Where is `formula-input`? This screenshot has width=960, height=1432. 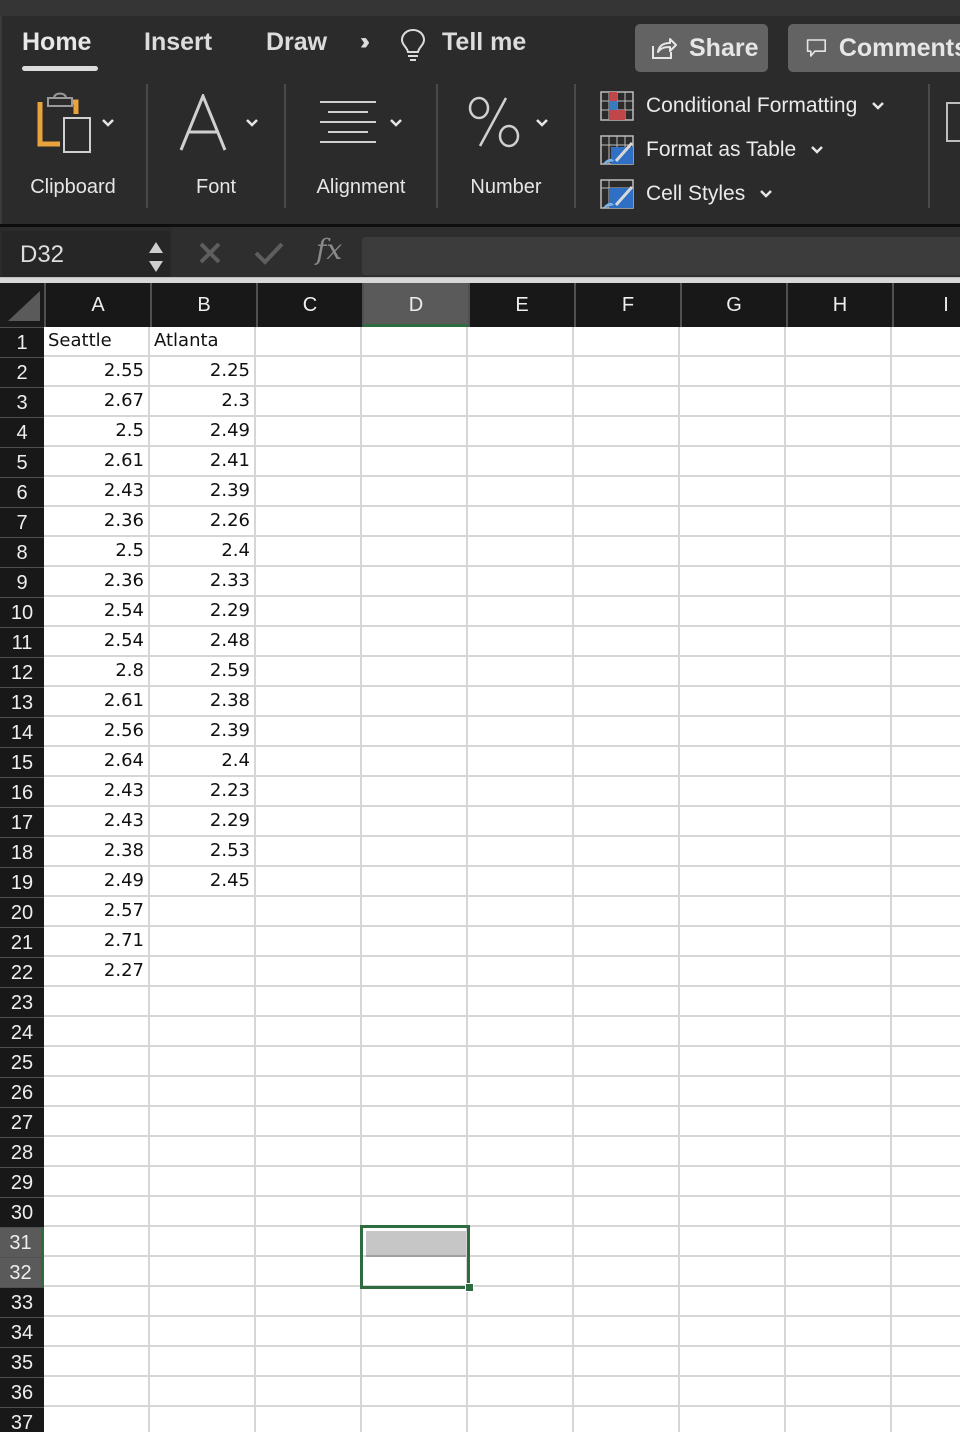
formula-input is located at coordinates (661, 256).